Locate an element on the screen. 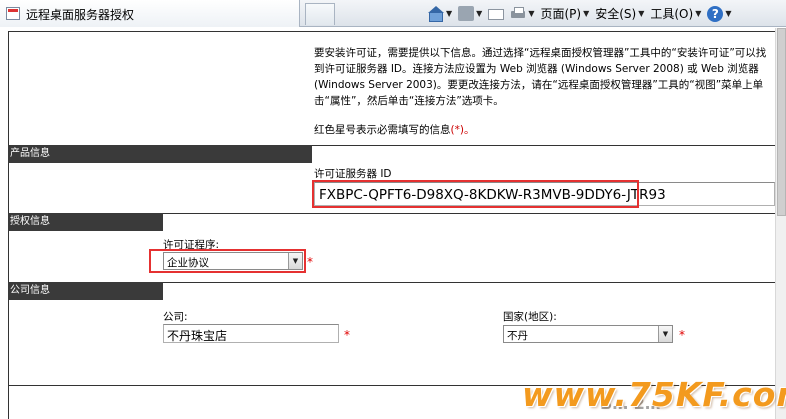 This screenshot has height=419, width=786. home-button: ▼ is located at coordinates (440, 14).